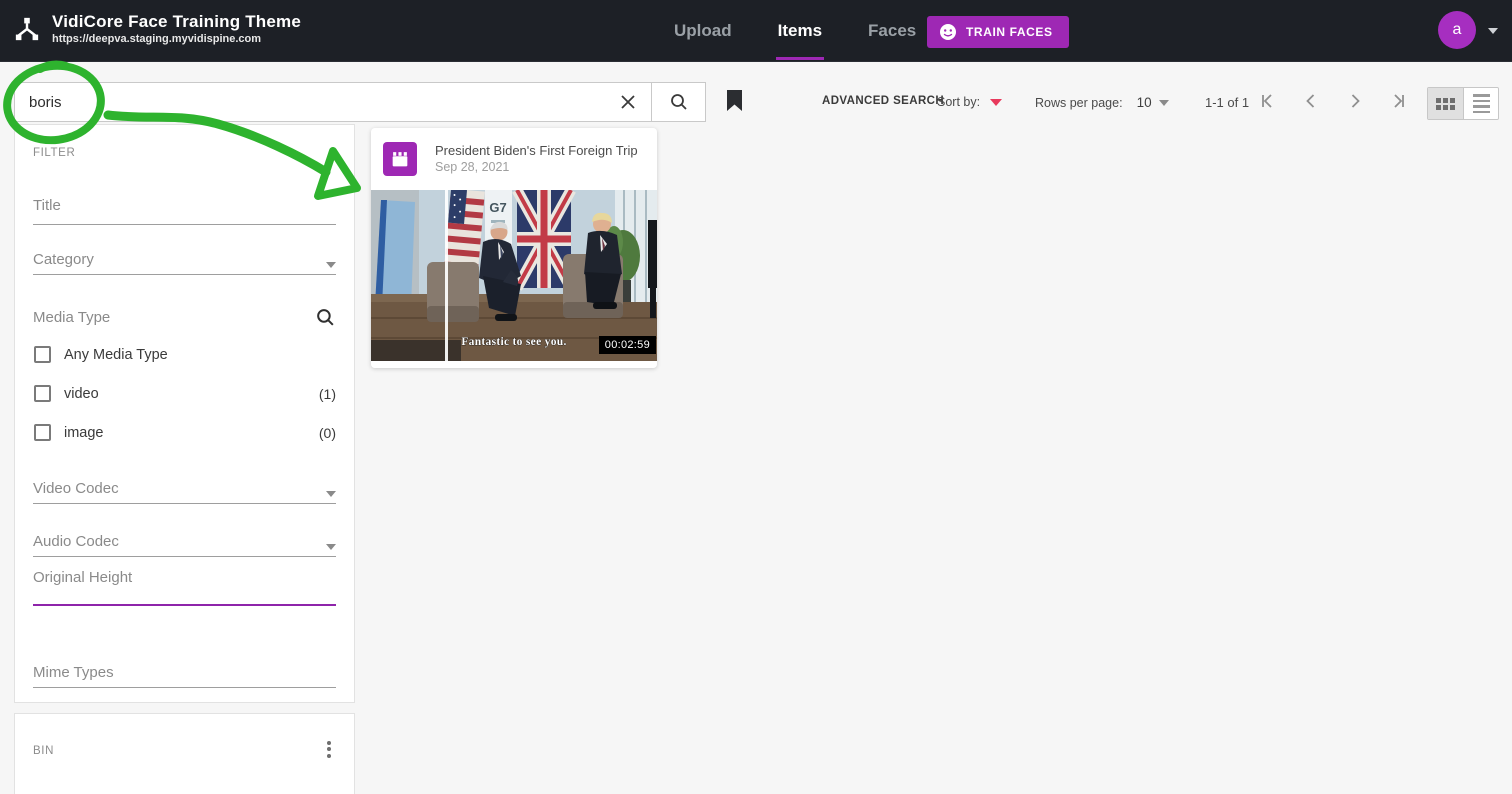 This screenshot has width=1512, height=794. Describe the element at coordinates (76, 488) in the screenshot. I see `video-codec-label: Video Codec` at that location.